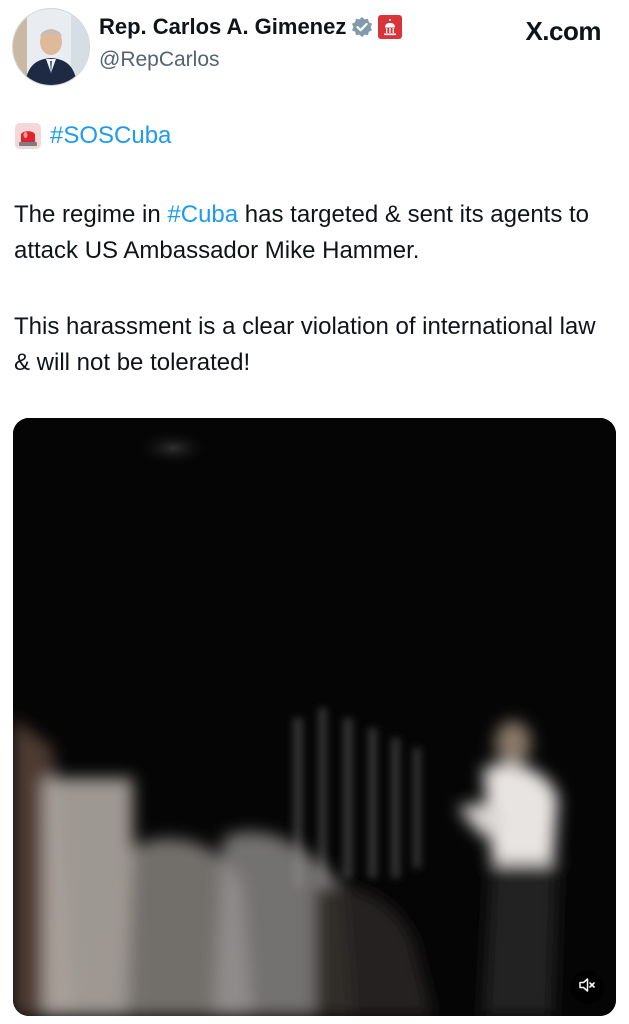 The height and width of the screenshot is (1024, 629). What do you see at coordinates (563, 31) in the screenshot?
I see `x-brand-logo: X.com` at bounding box center [563, 31].